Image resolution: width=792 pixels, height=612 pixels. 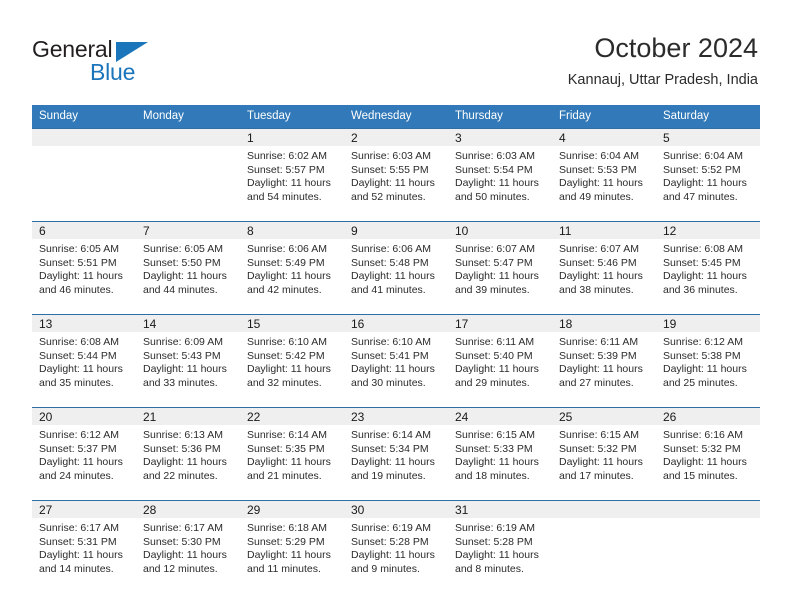 I want to click on daylight-text-line2: and 52 minutes., so click(x=388, y=196).